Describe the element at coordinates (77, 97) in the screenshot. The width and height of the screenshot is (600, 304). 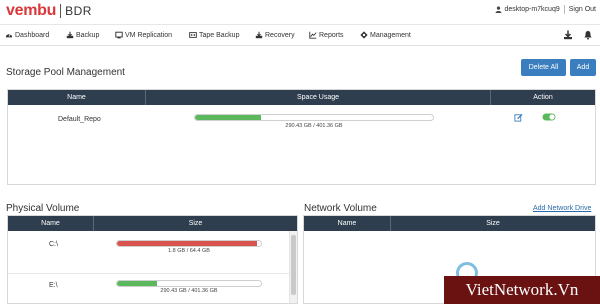
I see `col-name: Name` at that location.